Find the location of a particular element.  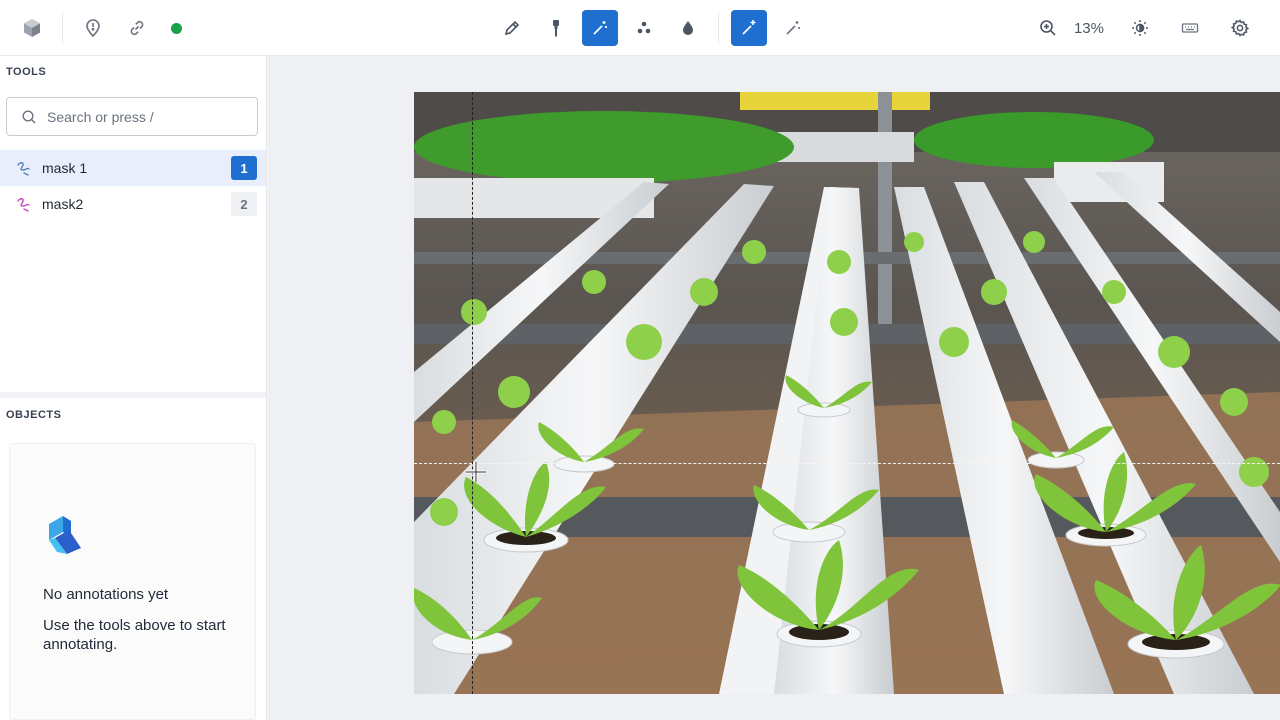

link-icon is located at coordinates (137, 28).